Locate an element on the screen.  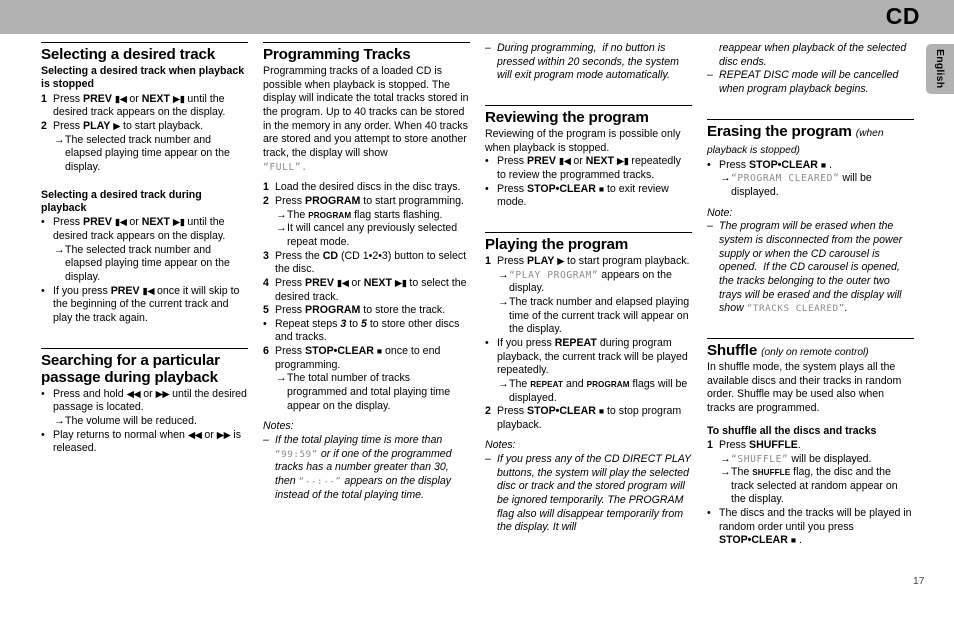
result-item: → “PROGRAM CLEARED” will be displayed. is located at coordinates (810, 185).